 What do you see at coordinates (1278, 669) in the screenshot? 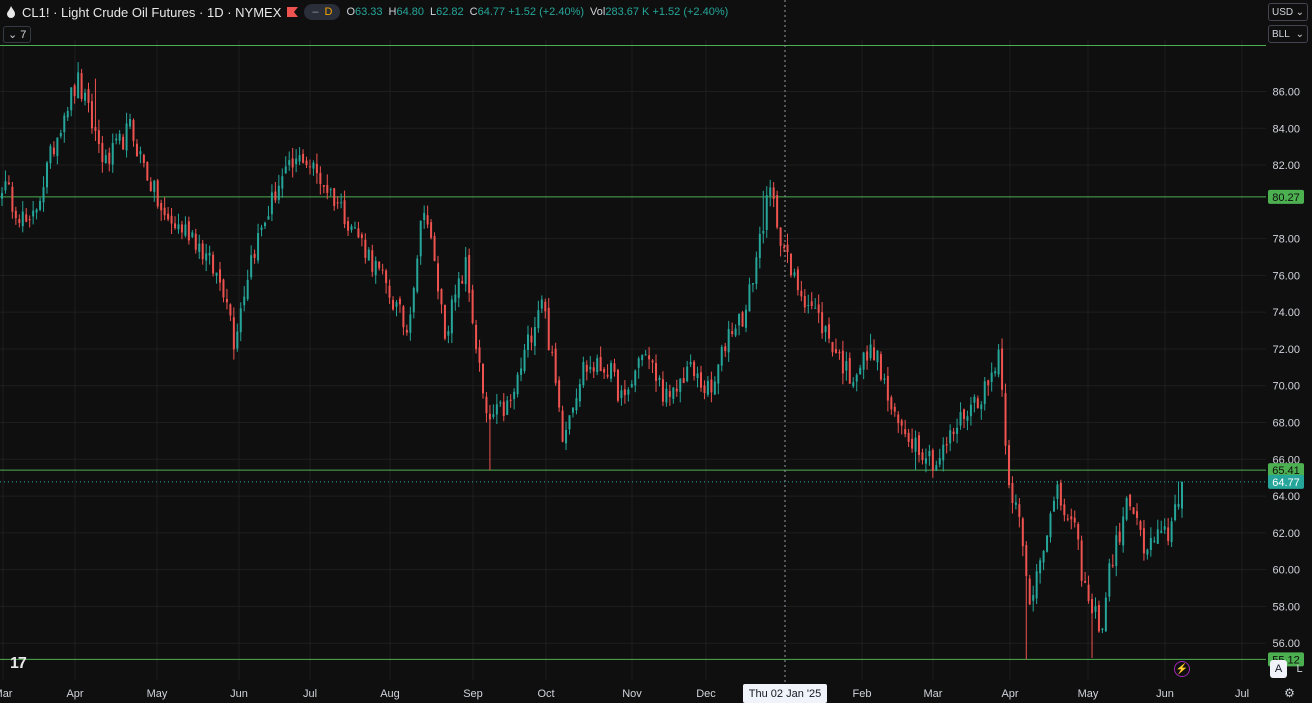
I see `auto-scale-button: A` at bounding box center [1278, 669].